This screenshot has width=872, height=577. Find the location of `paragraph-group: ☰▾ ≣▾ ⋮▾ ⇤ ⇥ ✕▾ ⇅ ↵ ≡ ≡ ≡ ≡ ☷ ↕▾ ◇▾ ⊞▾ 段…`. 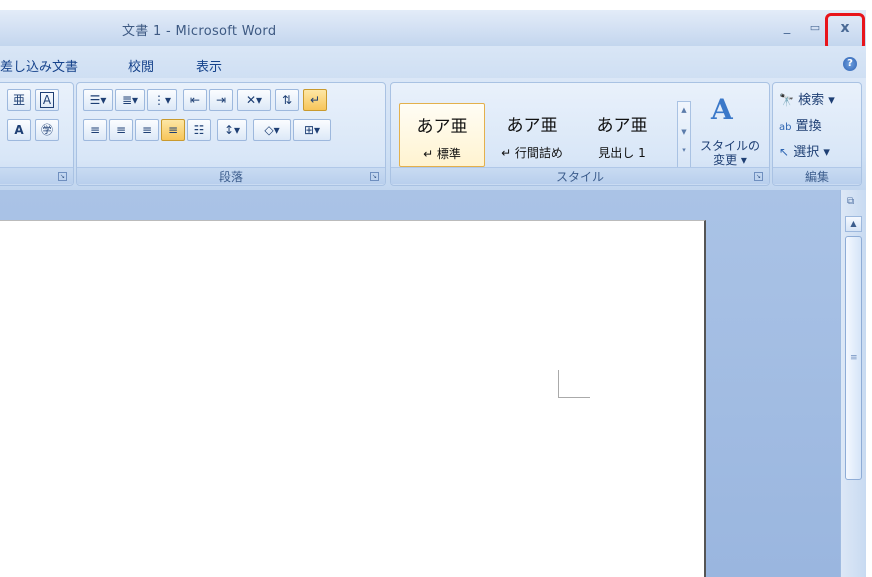

paragraph-group: ☰▾ ≣▾ ⋮▾ ⇤ ⇥ ✕▾ ⇅ ↵ ≡ ≡ ≡ ≡ ☷ ↕▾ ◇▾ ⊞▾ 段… is located at coordinates (231, 134).